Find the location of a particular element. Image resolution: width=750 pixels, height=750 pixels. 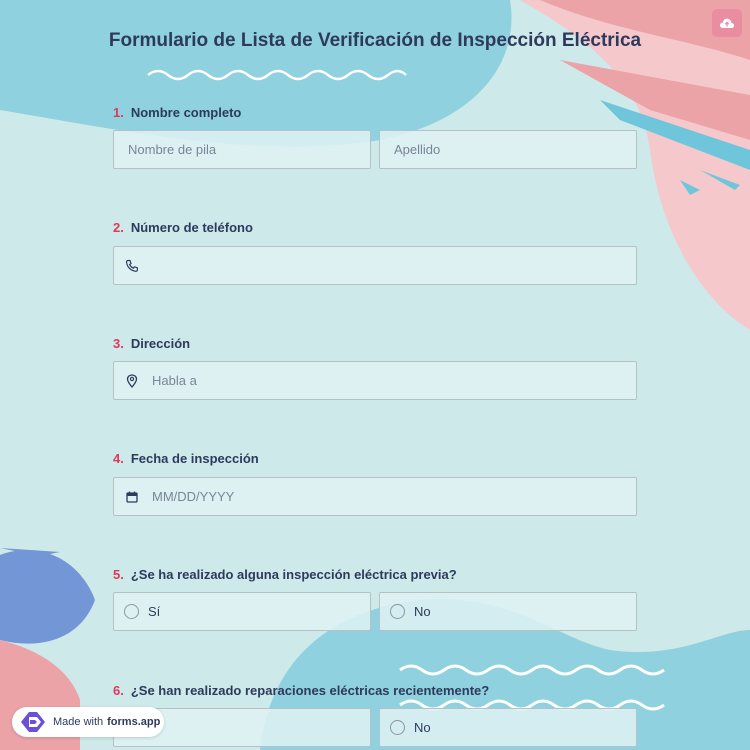

question-text: Dirección is located at coordinates (160, 343).